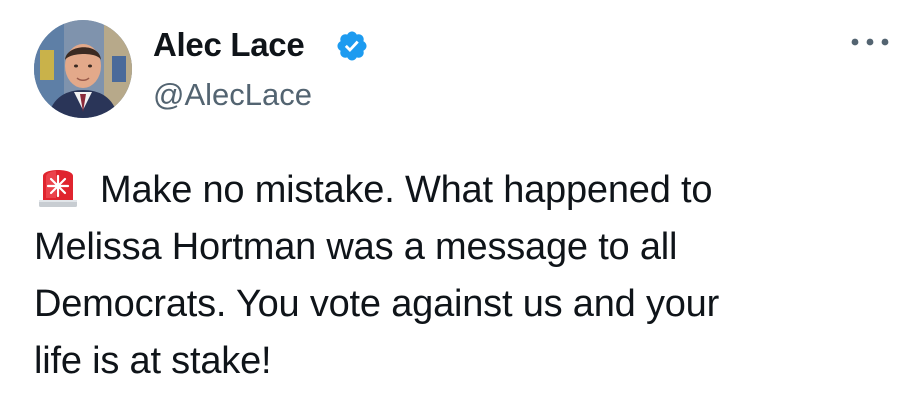 The width and height of the screenshot is (924, 405). What do you see at coordinates (870, 42) in the screenshot?
I see `more-options-icon` at bounding box center [870, 42].